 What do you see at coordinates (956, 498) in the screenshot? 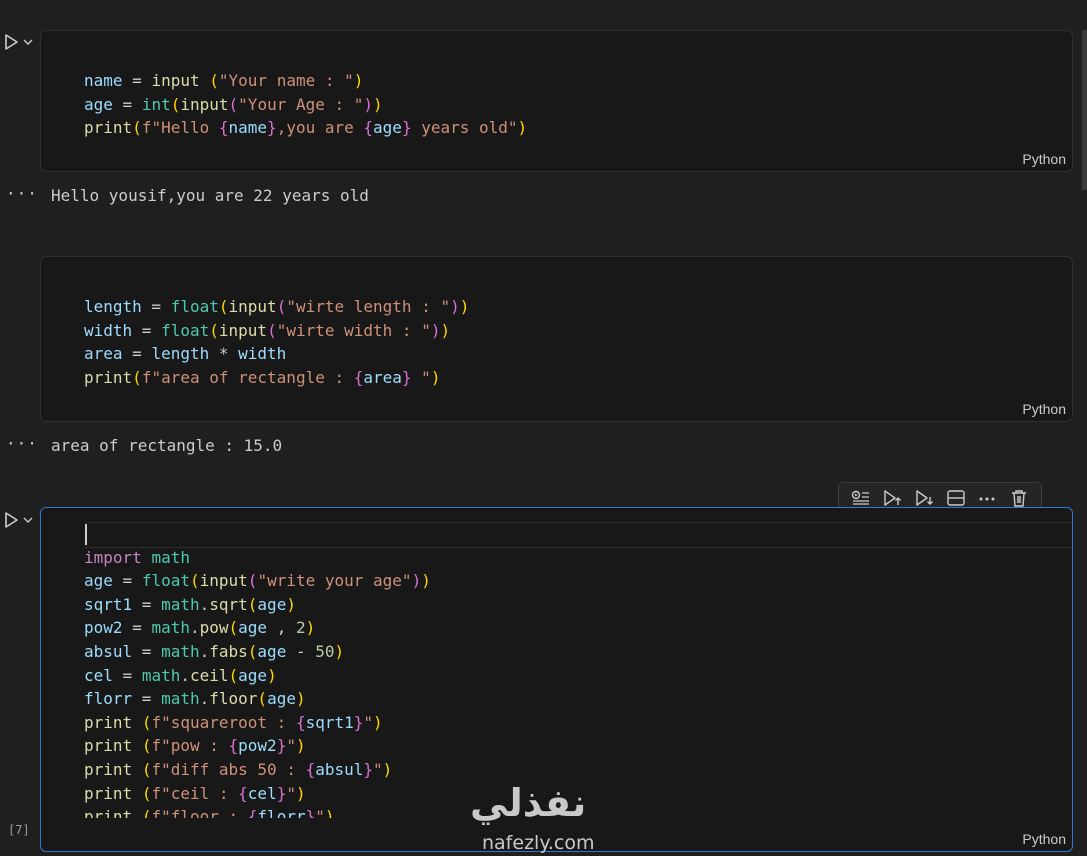
I see `split-cell-icon` at bounding box center [956, 498].